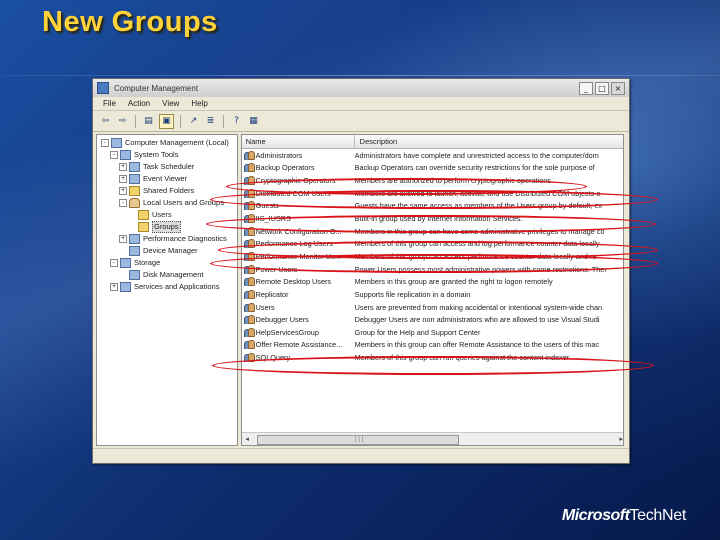  Describe the element at coordinates (105, 121) in the screenshot. I see `back-arrow-icon: ⇦` at that location.